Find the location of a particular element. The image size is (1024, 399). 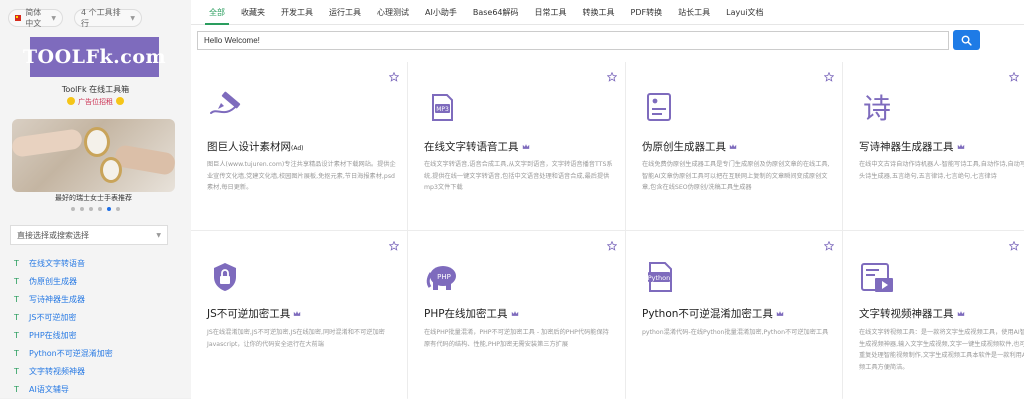

tool-list-label: PHP在线加密 is located at coordinates (53, 335).